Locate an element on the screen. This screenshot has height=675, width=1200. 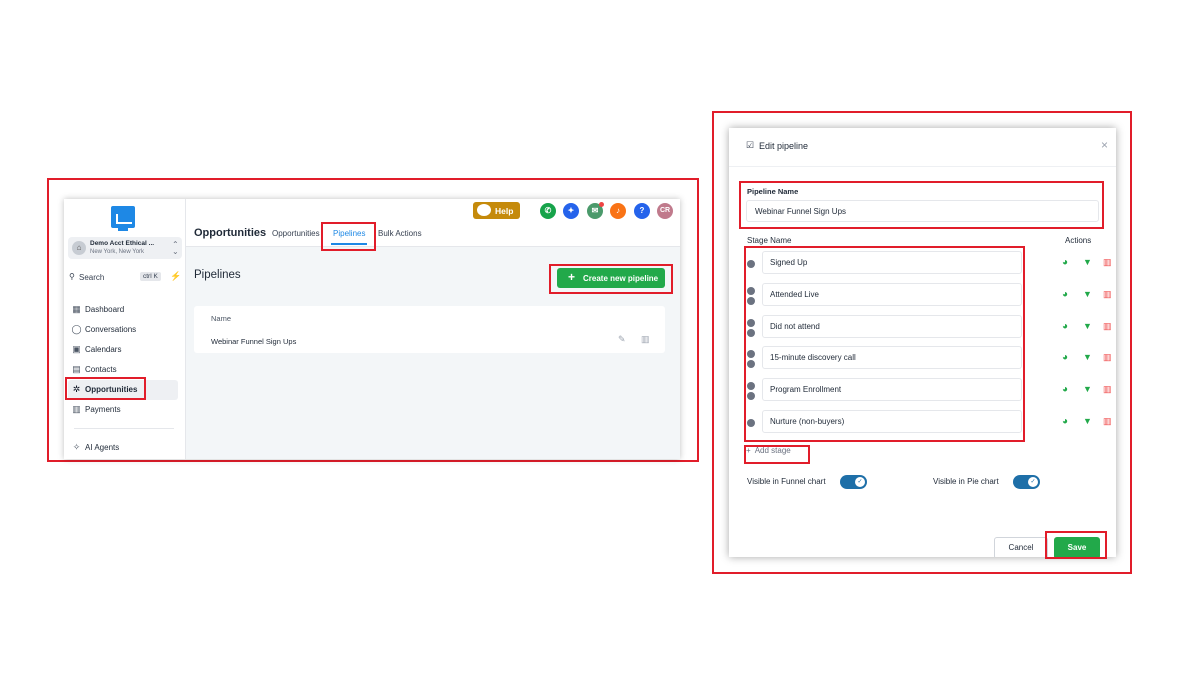
stage-name-label: Stage Name is located at coordinates (769, 240).